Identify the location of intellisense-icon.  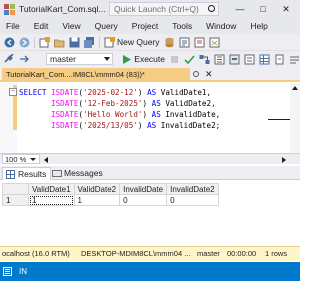
(234, 59).